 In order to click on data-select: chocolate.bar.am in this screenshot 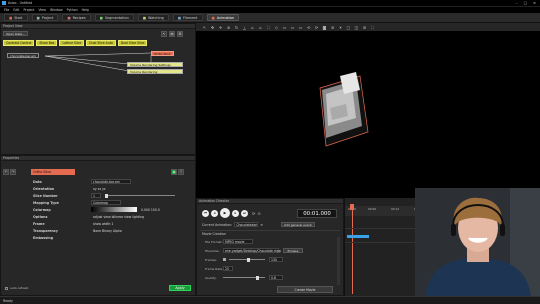, I will do `click(111, 181)`.